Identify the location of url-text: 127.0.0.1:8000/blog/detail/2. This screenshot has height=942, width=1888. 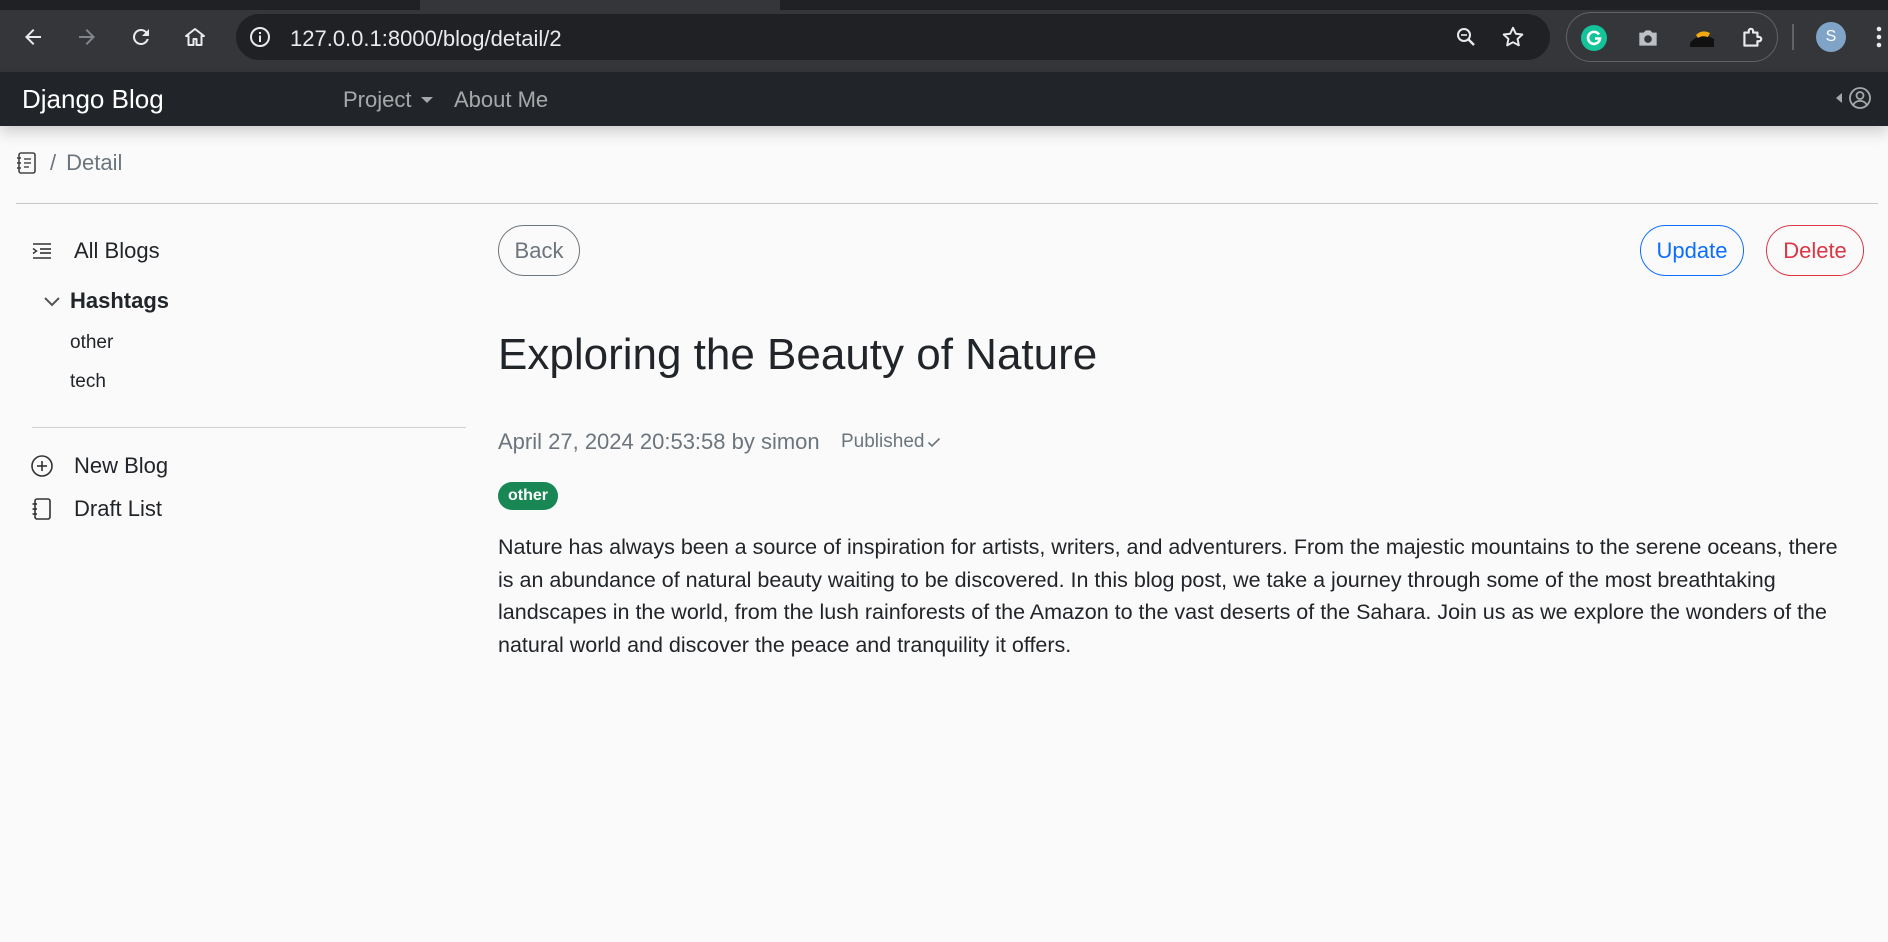
(426, 39).